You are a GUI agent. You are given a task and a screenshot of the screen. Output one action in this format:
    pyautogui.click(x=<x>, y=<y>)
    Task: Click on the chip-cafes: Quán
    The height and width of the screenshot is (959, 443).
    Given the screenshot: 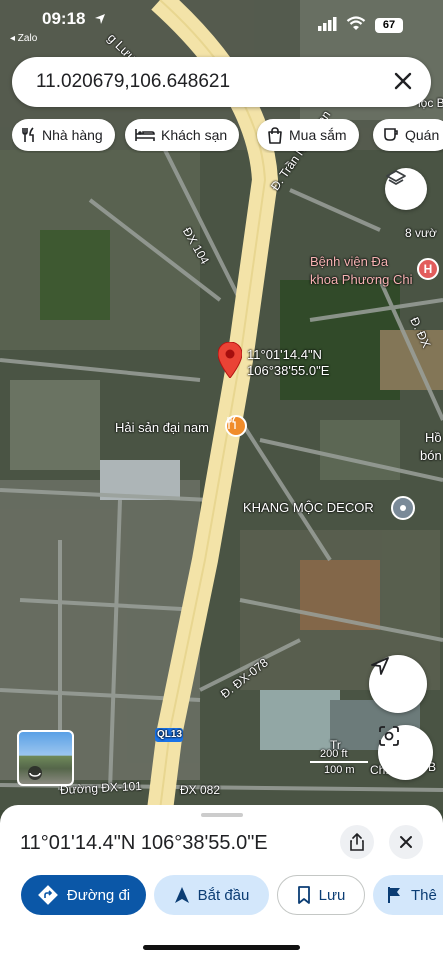 What is the action you would take?
    pyautogui.click(x=408, y=135)
    